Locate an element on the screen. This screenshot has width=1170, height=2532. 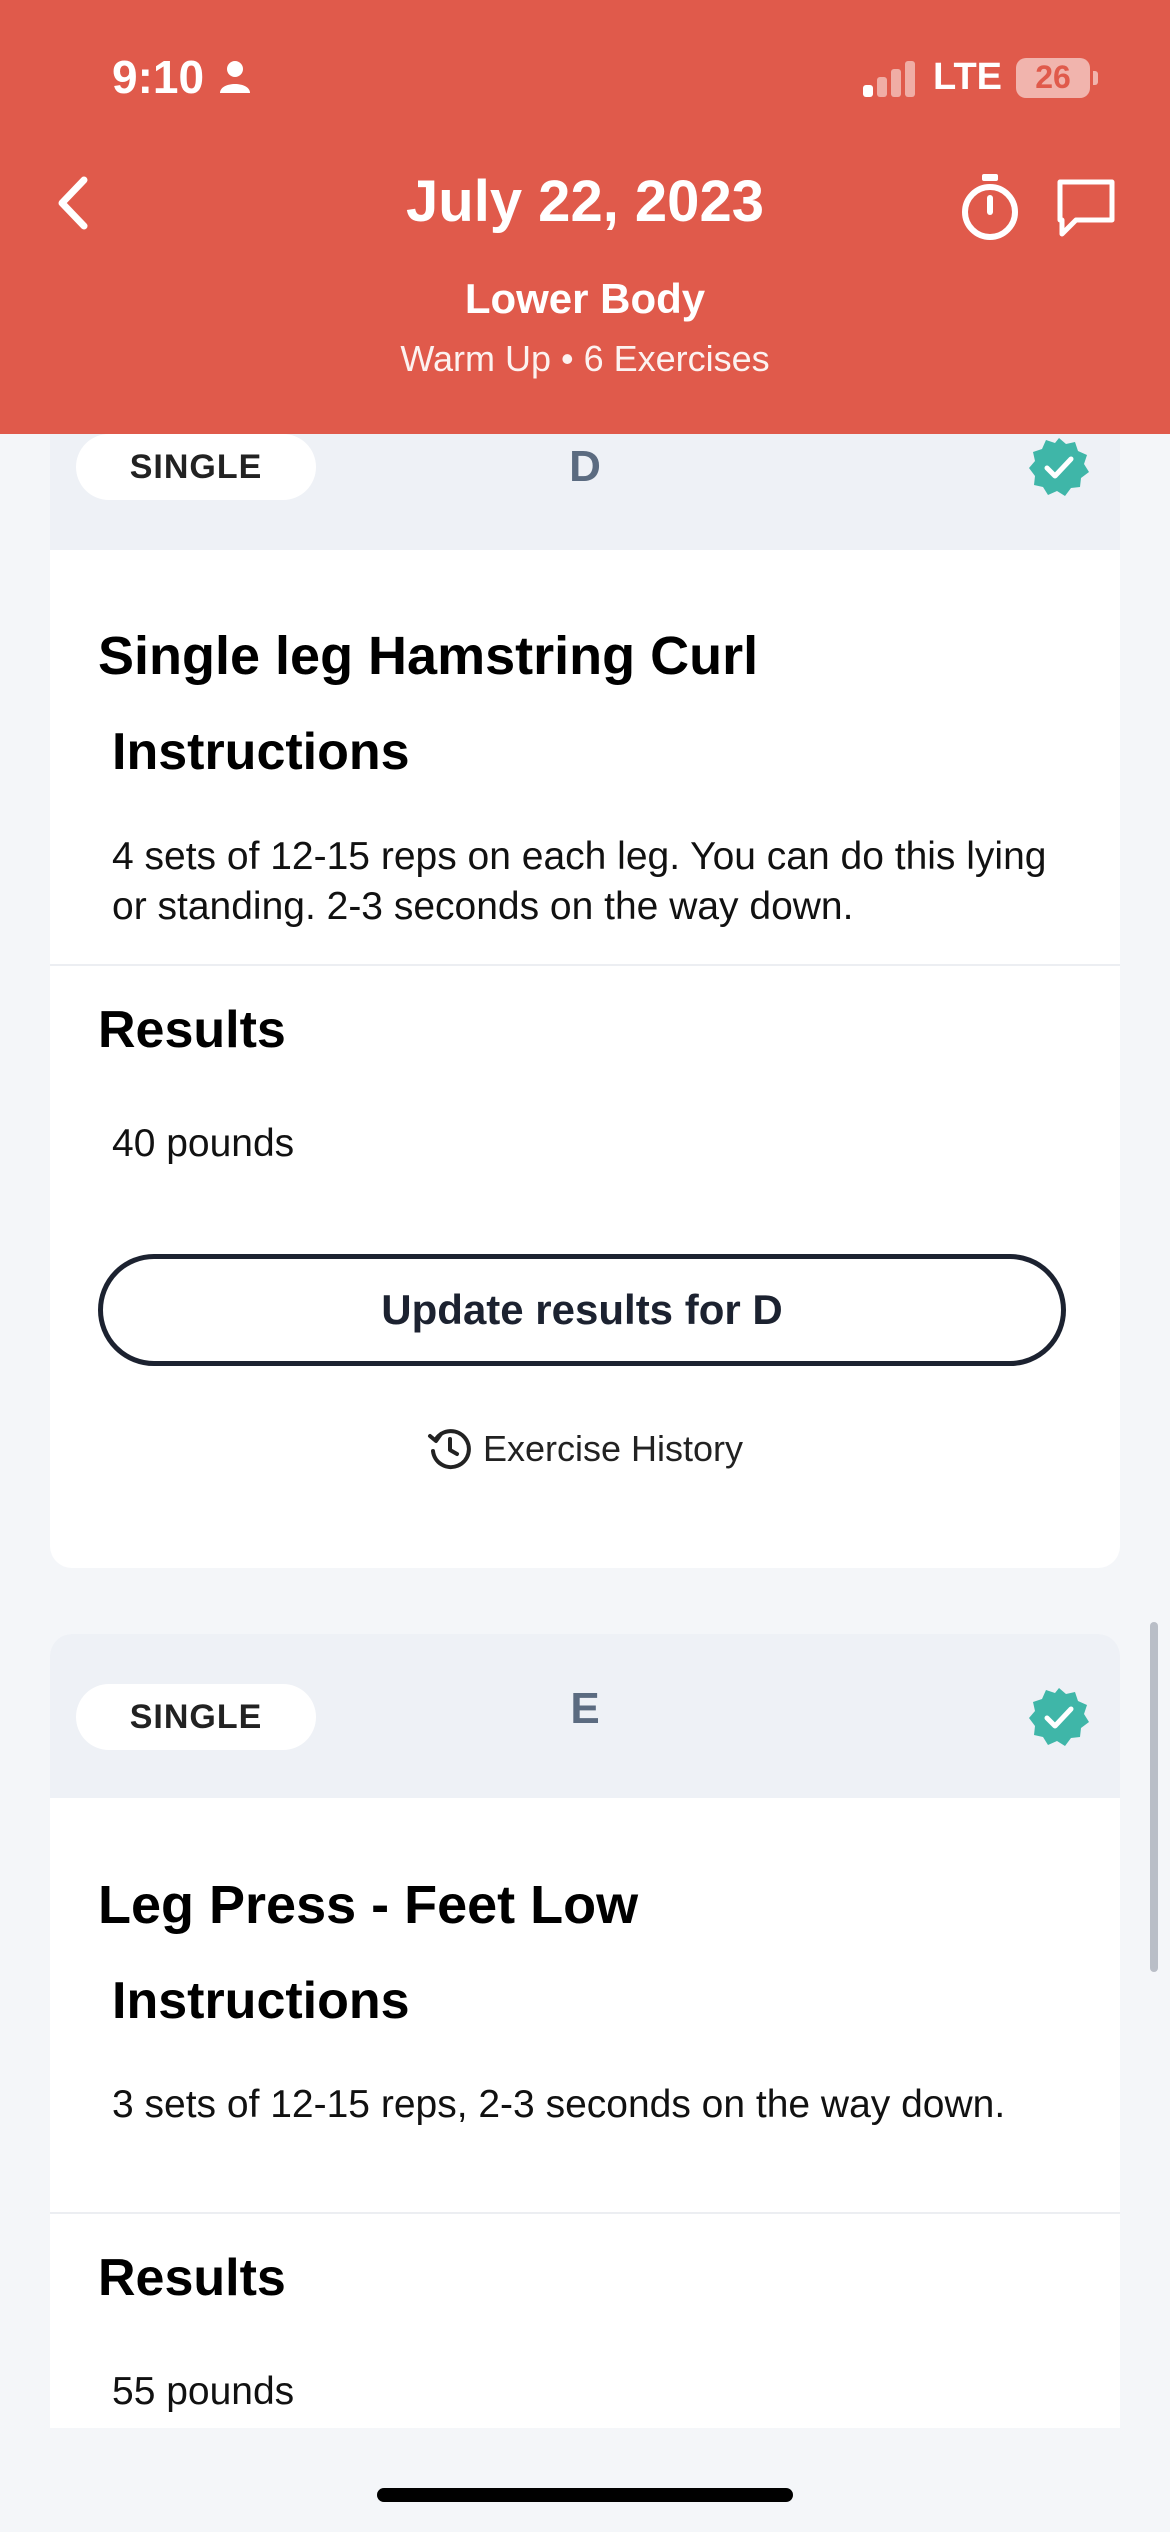
exercise-name: Single leg Hamstring Curl is located at coordinates (428, 656).